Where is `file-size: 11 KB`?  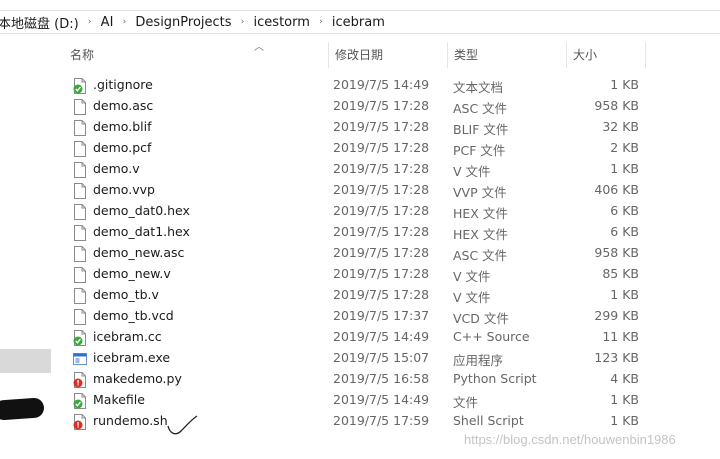 file-size: 11 KB is located at coordinates (620, 336).